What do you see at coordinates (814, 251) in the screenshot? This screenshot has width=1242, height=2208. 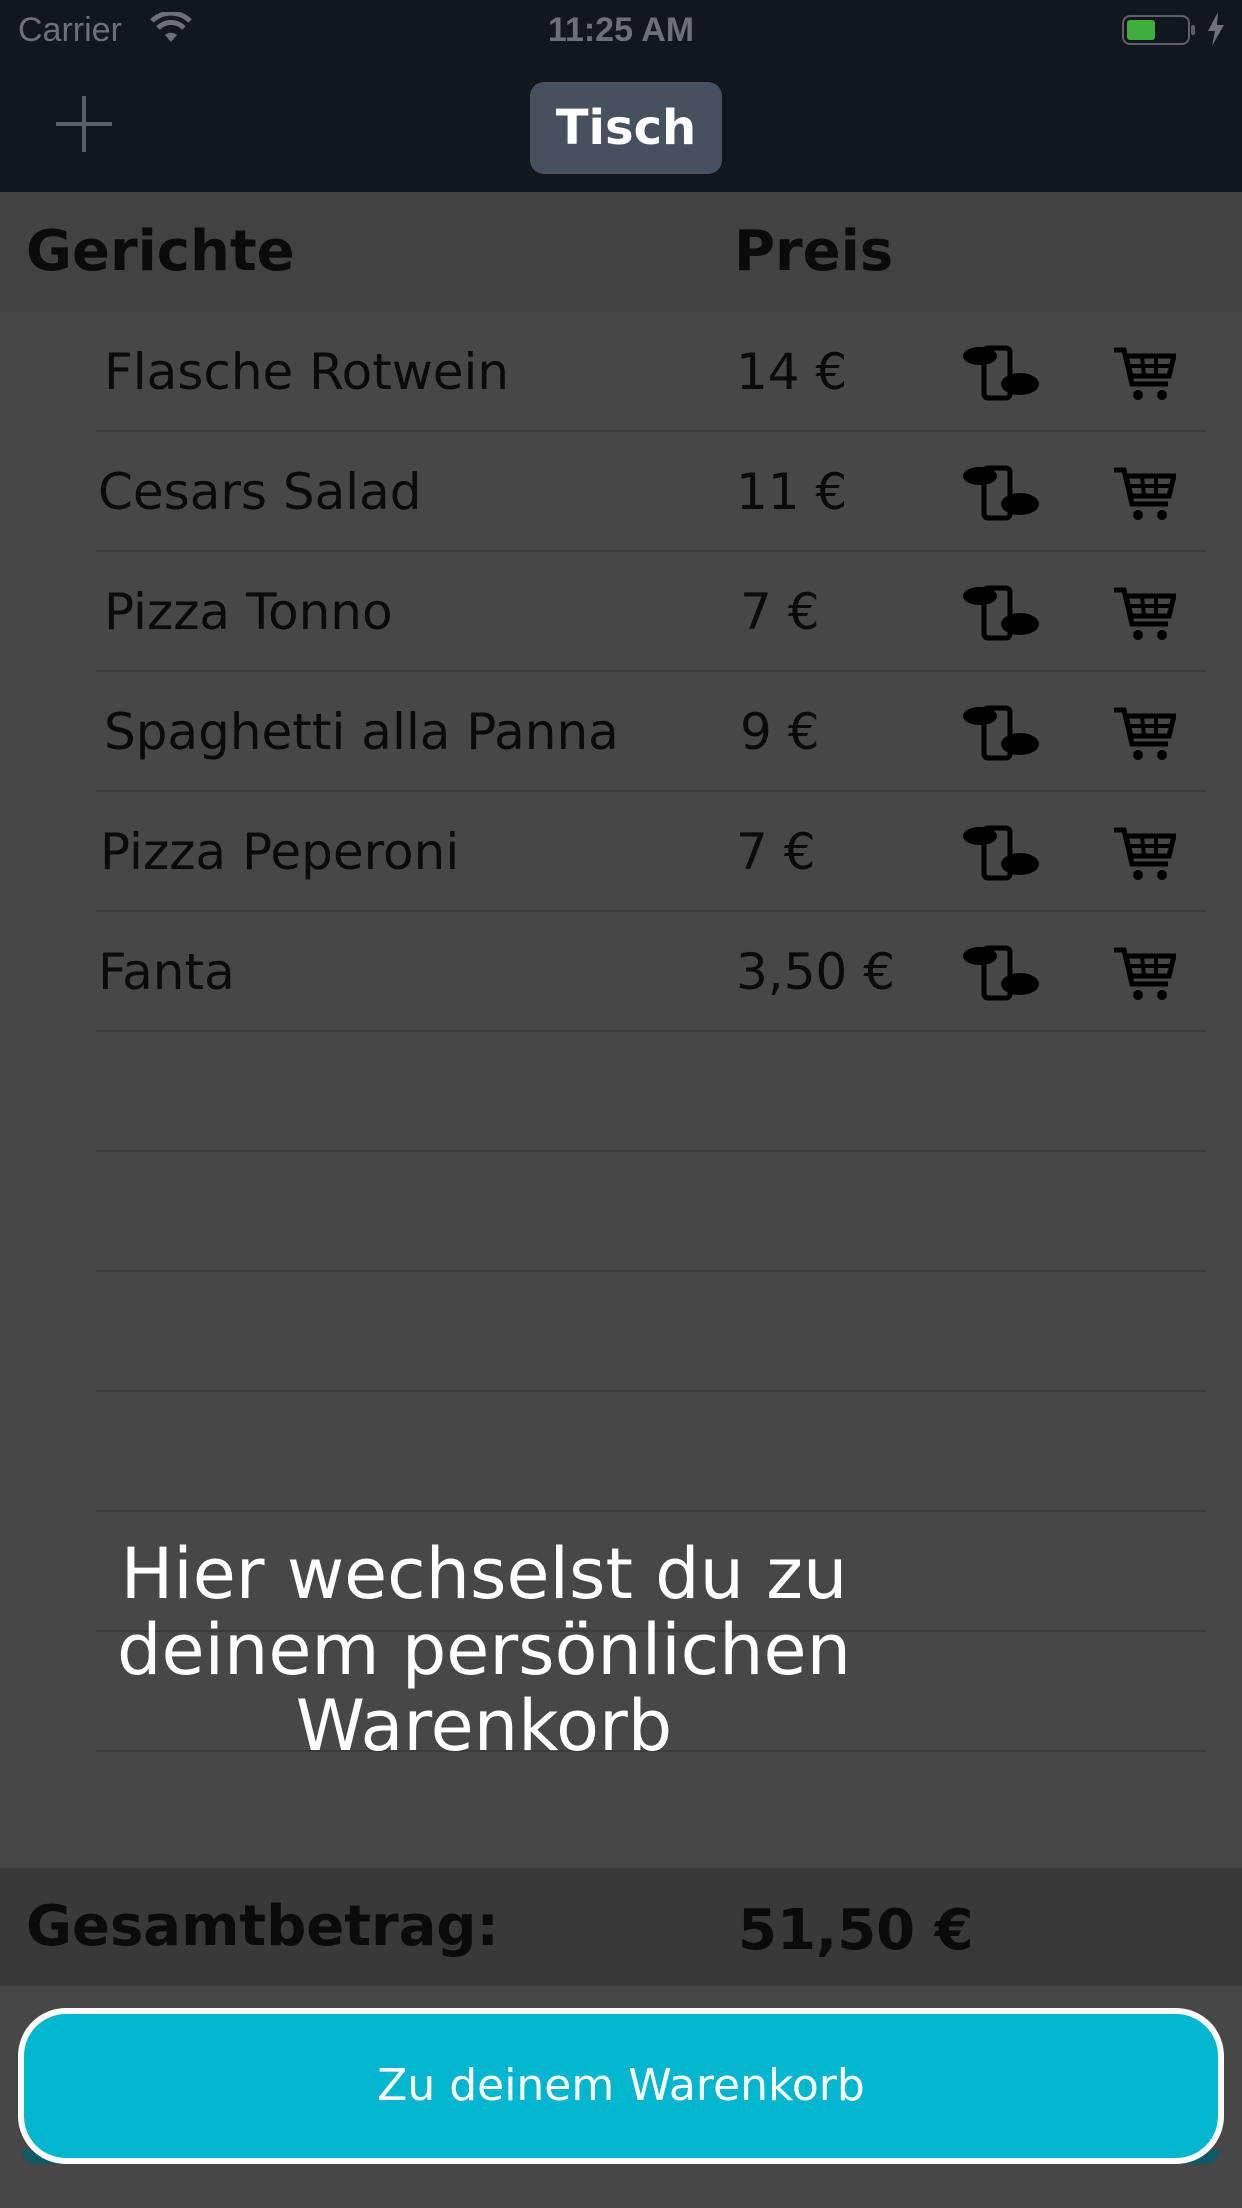 I see `column-header-price: Preis` at bounding box center [814, 251].